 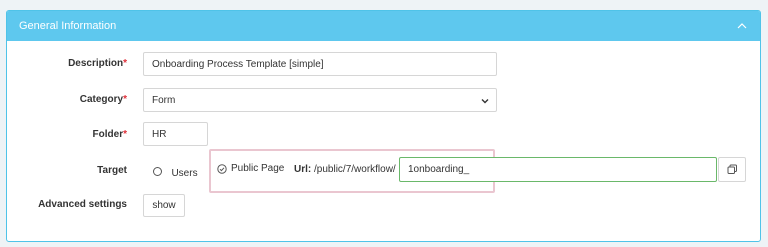 What do you see at coordinates (68, 26) in the screenshot?
I see `panel-title: General Information` at bounding box center [68, 26].